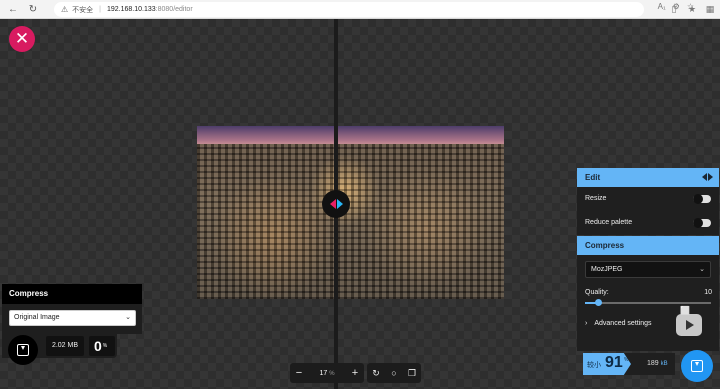 The width and height of the screenshot is (720, 389). I want to click on close-icon: ✕, so click(22, 39).